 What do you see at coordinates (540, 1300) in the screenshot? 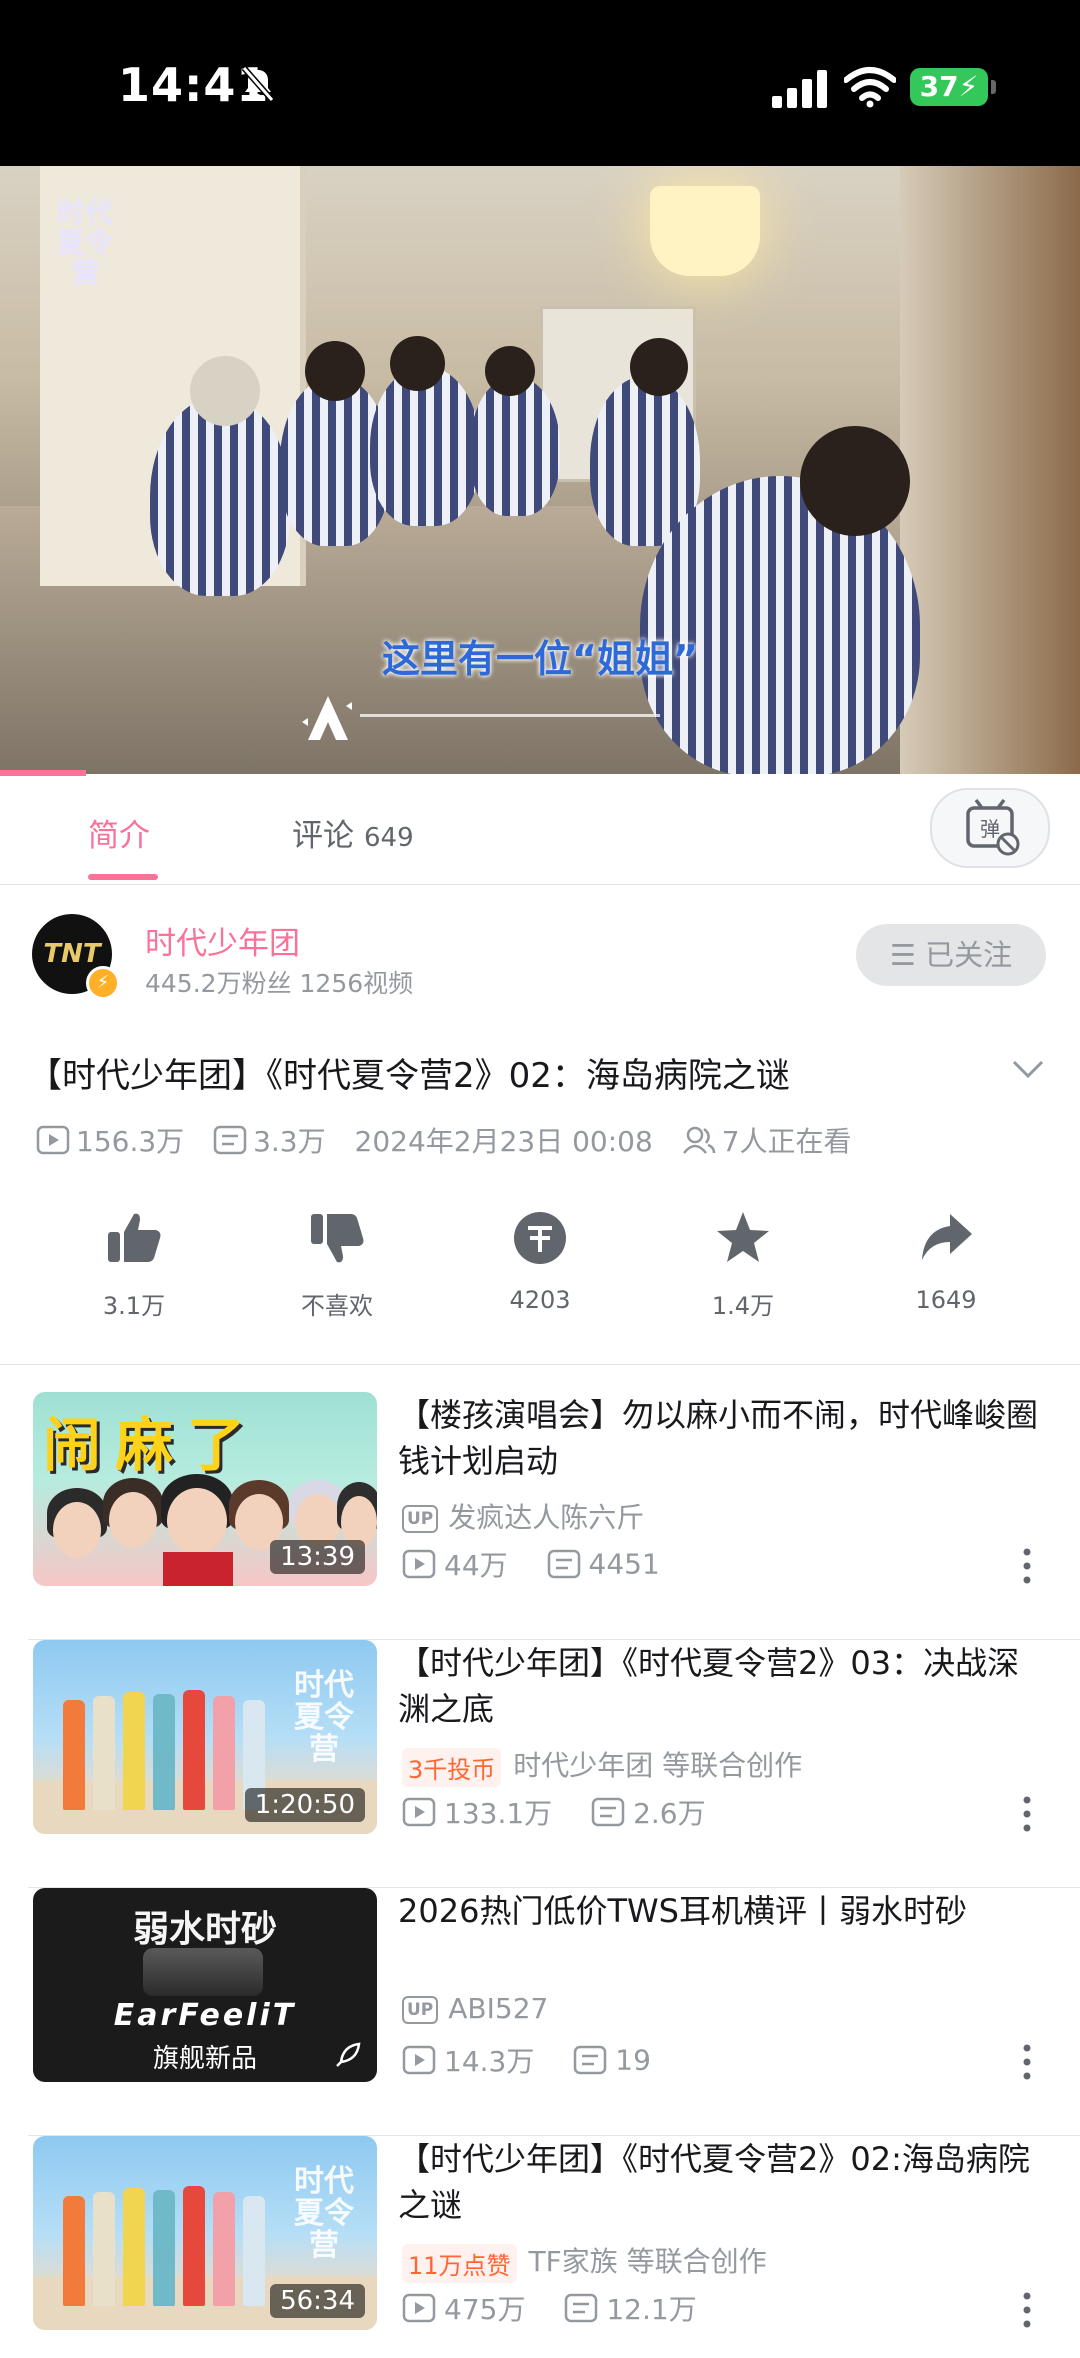
I see `coin-count: 4203` at bounding box center [540, 1300].